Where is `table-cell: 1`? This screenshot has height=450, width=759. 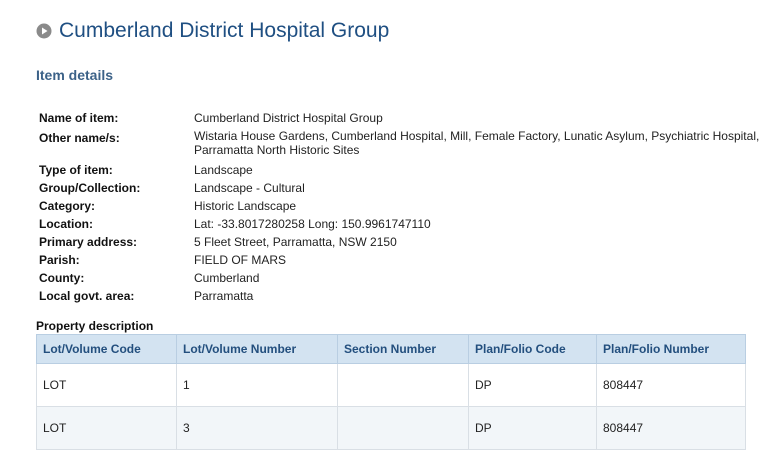 table-cell: 1 is located at coordinates (257, 385).